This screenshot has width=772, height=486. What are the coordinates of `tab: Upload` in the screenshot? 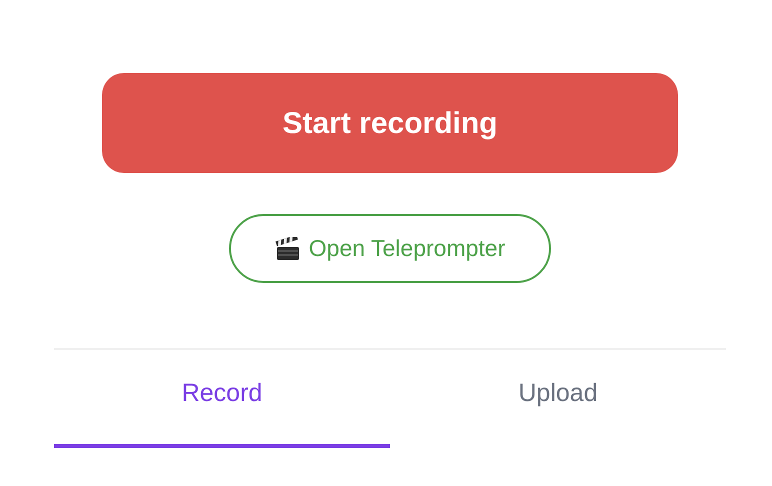 It's located at (558, 399).